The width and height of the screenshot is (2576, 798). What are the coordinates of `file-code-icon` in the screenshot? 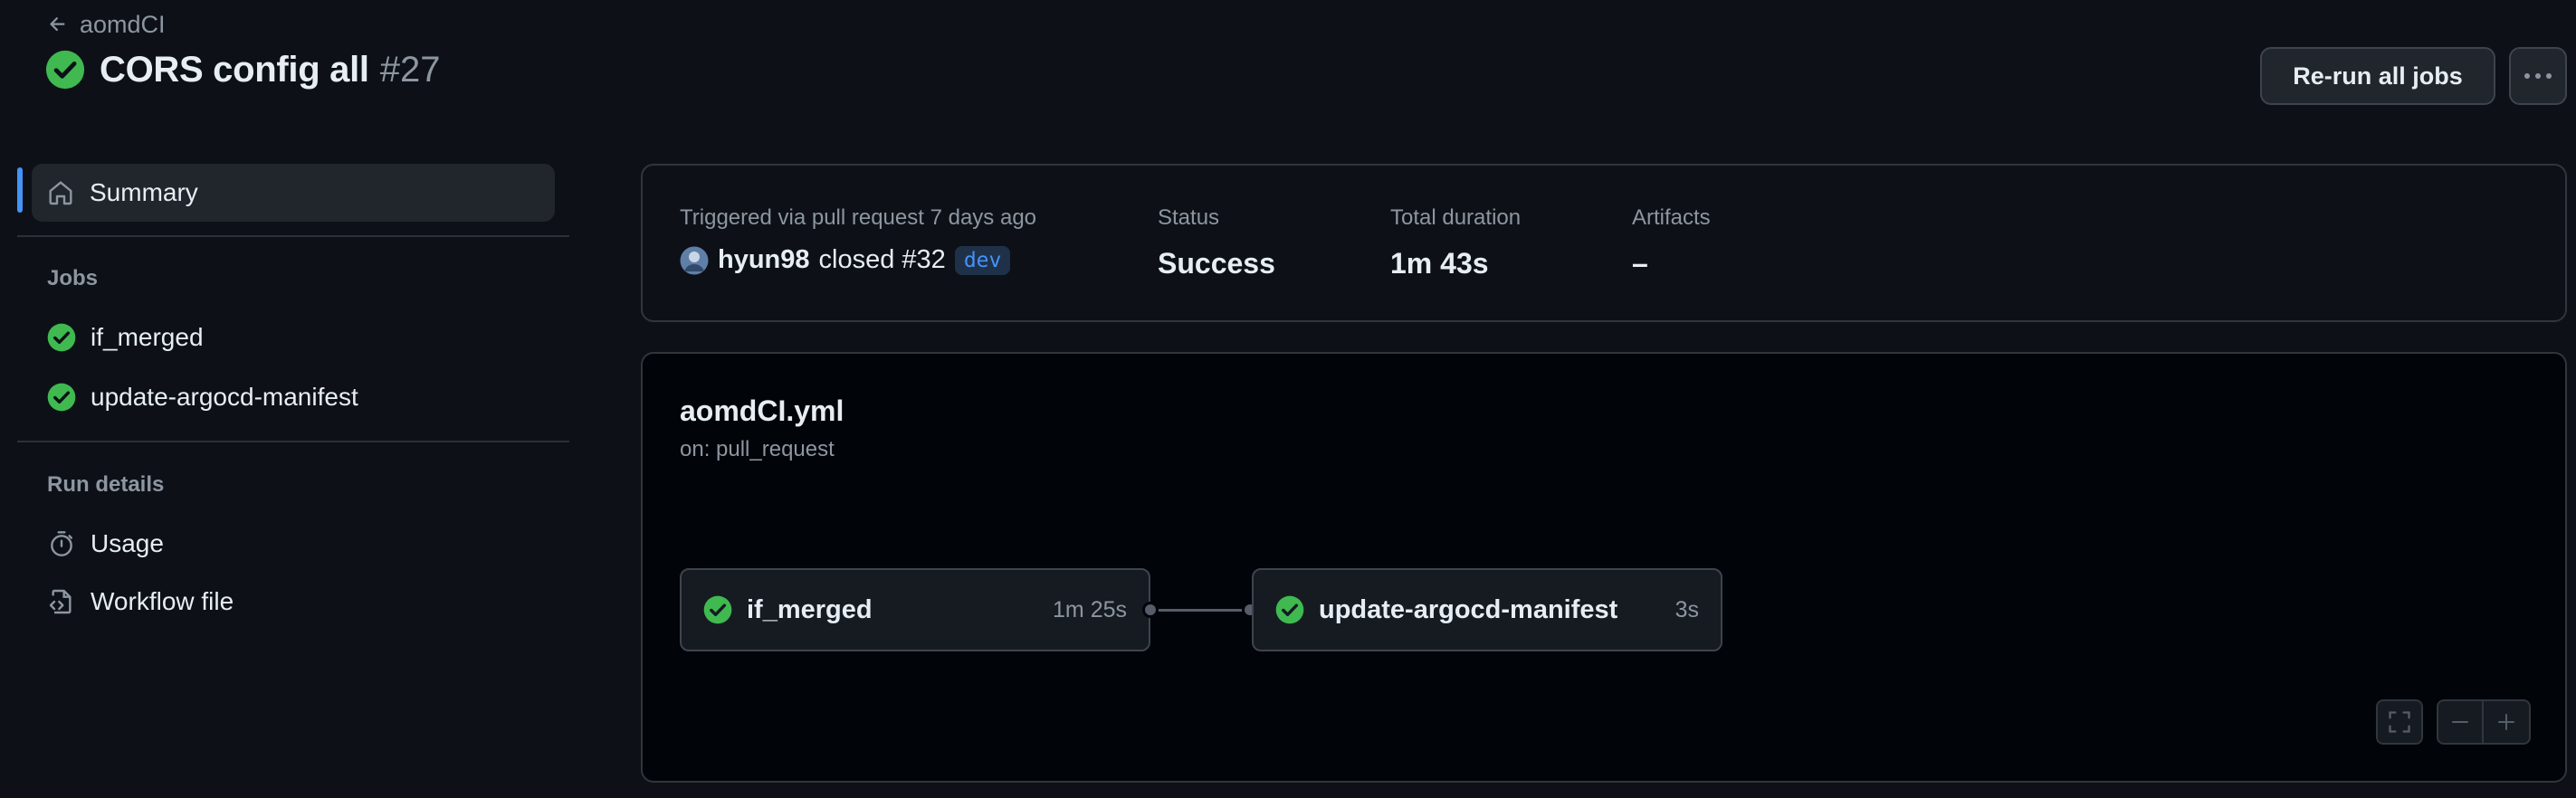 It's located at (61, 602).